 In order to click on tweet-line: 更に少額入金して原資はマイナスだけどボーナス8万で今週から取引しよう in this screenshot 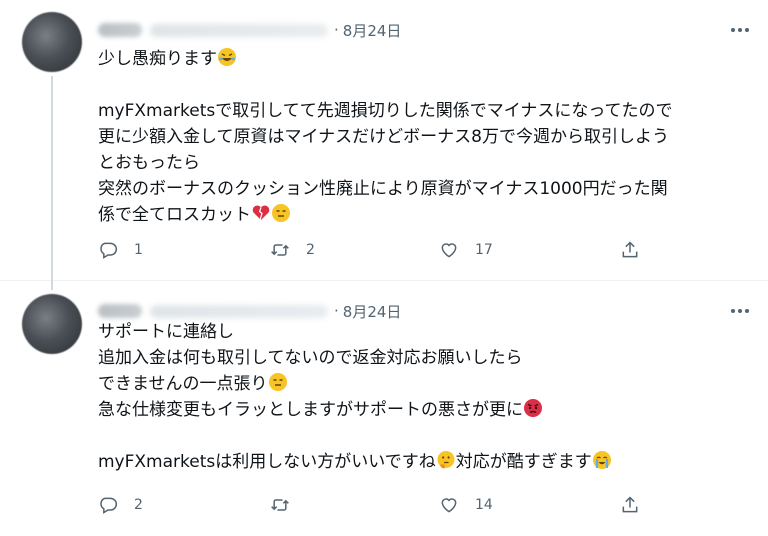, I will do `click(383, 137)`.